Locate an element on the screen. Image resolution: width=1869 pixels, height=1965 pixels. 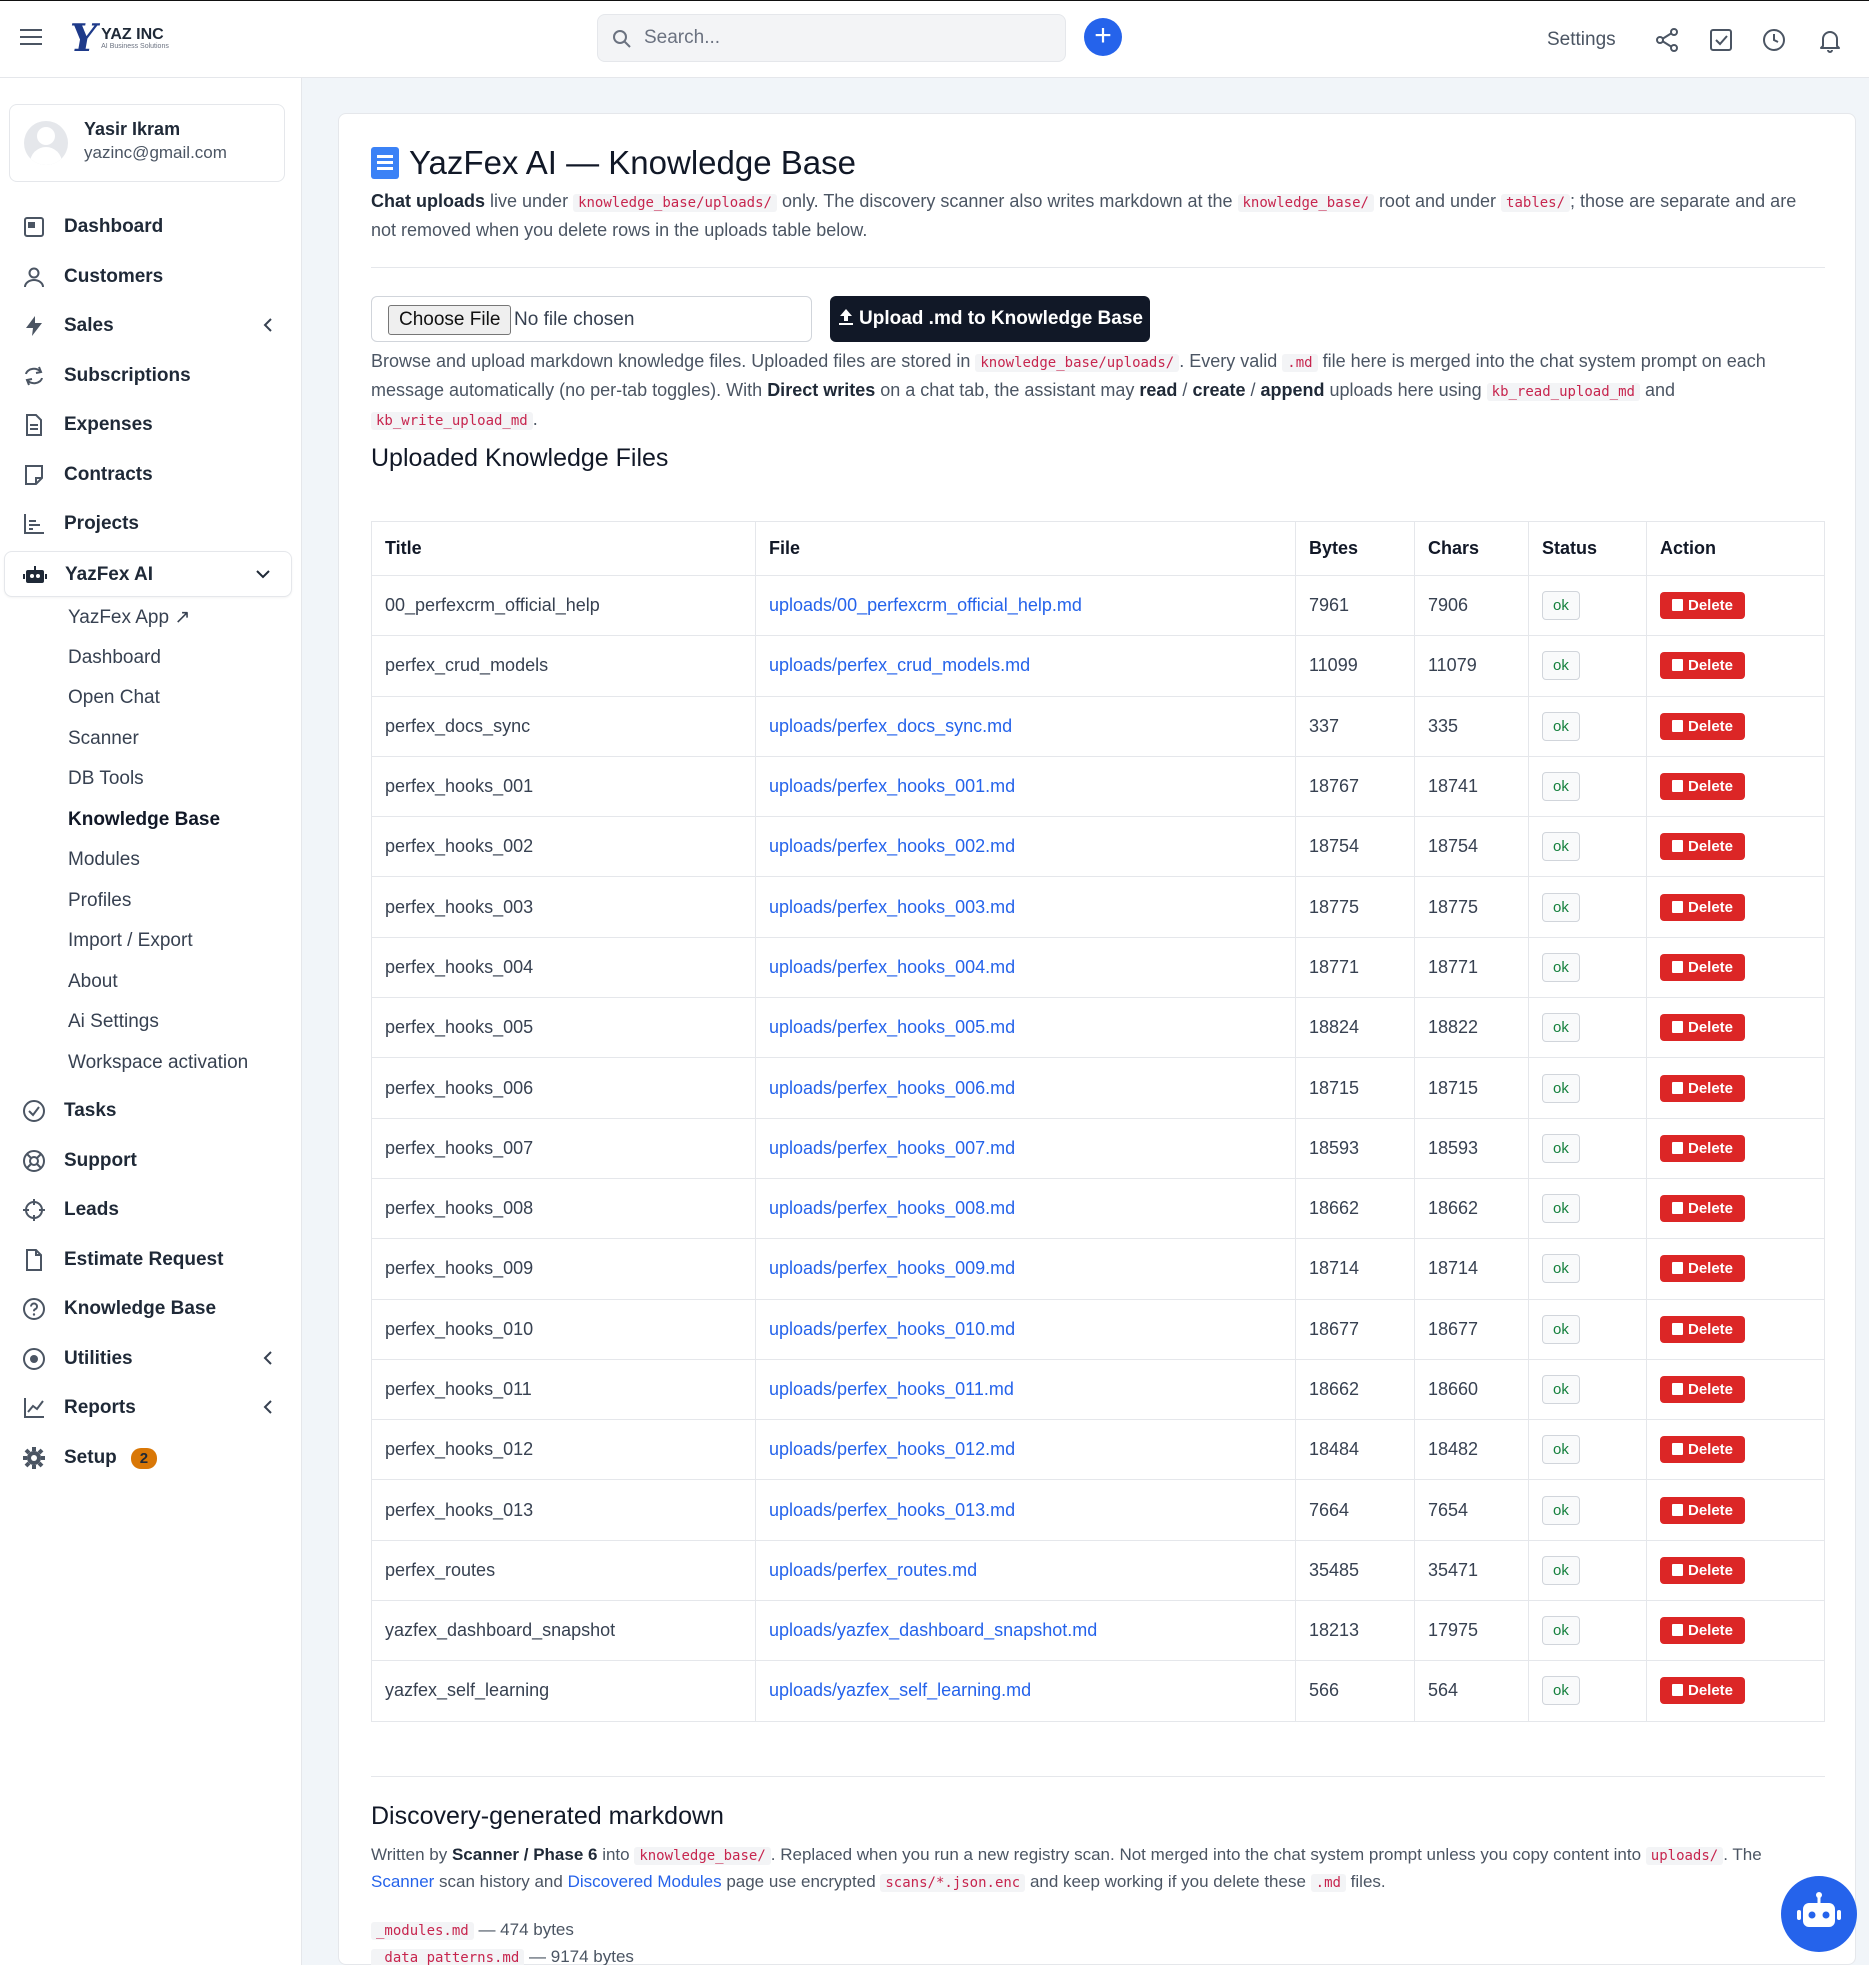
sidebar-sub-profiles: Profiles is located at coordinates (99, 901).